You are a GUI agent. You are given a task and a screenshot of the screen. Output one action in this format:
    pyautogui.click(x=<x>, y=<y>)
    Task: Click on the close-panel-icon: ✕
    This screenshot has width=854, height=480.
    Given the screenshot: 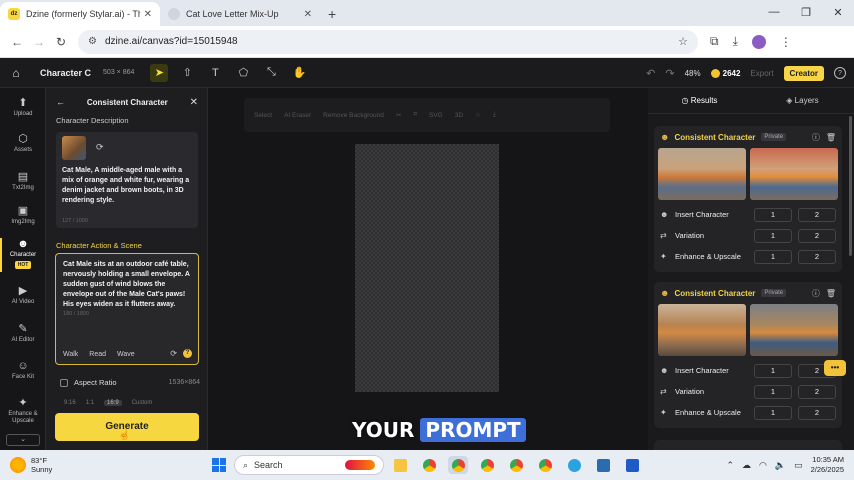 What is the action you would take?
    pyautogui.click(x=194, y=102)
    